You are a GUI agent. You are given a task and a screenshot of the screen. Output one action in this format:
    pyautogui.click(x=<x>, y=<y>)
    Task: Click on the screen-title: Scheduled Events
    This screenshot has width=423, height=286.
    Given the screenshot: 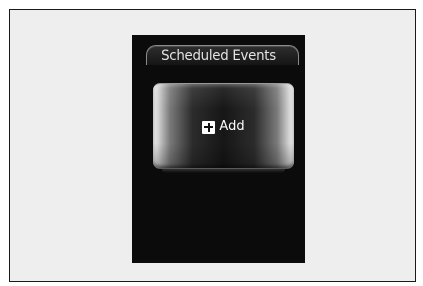 What is the action you would take?
    pyautogui.click(x=218, y=56)
    